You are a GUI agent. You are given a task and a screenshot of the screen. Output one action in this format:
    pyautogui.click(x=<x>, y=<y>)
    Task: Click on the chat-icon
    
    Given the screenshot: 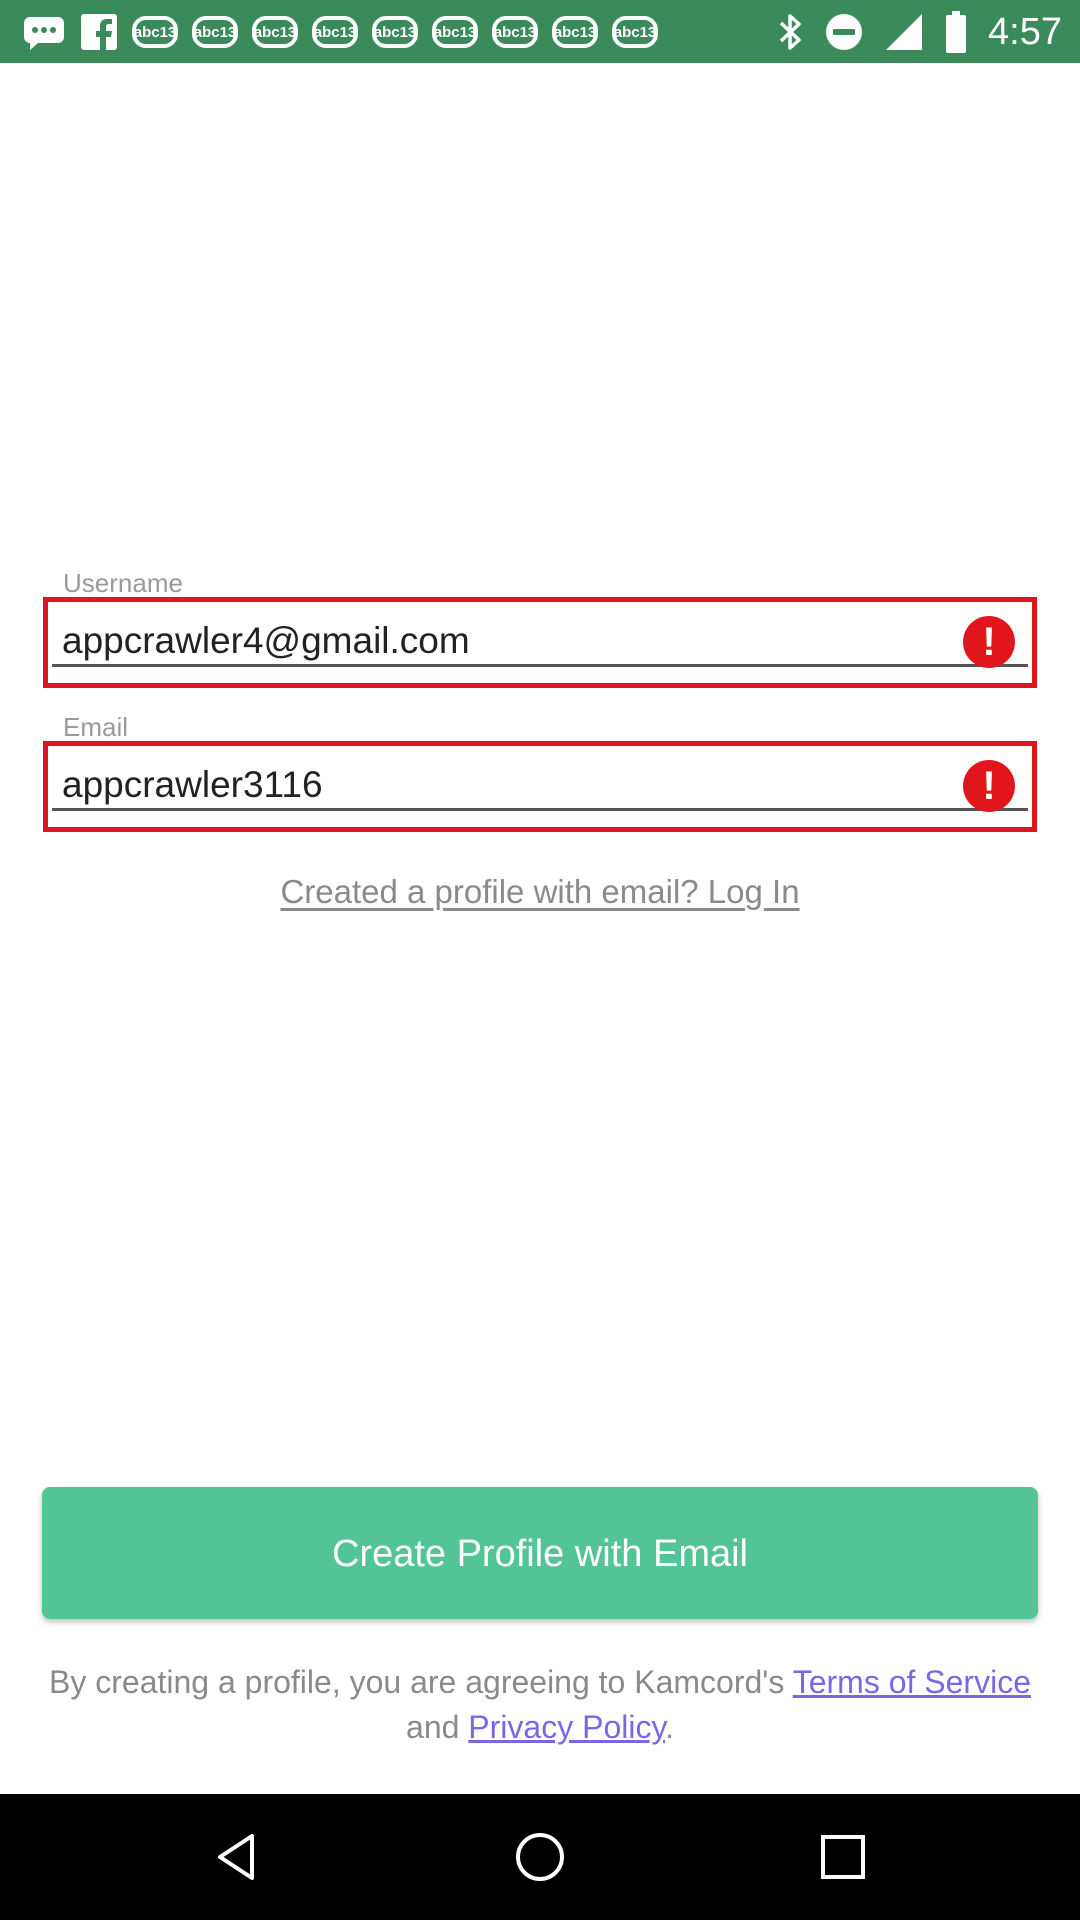 What is the action you would take?
    pyautogui.click(x=44, y=32)
    